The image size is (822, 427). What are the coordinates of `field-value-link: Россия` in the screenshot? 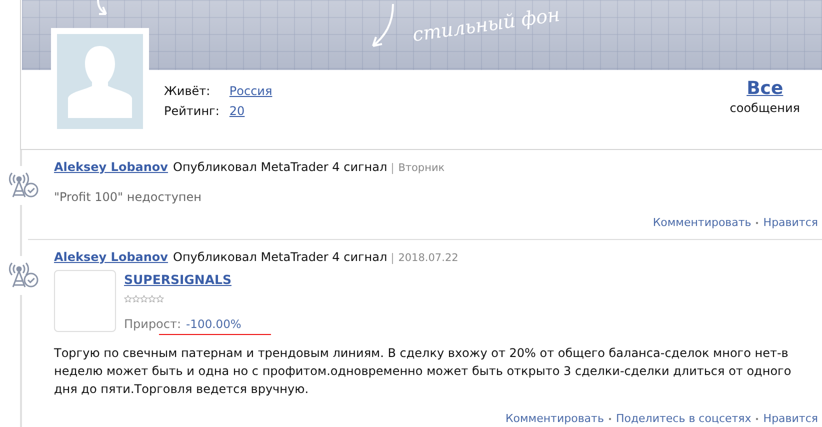 It's located at (250, 91).